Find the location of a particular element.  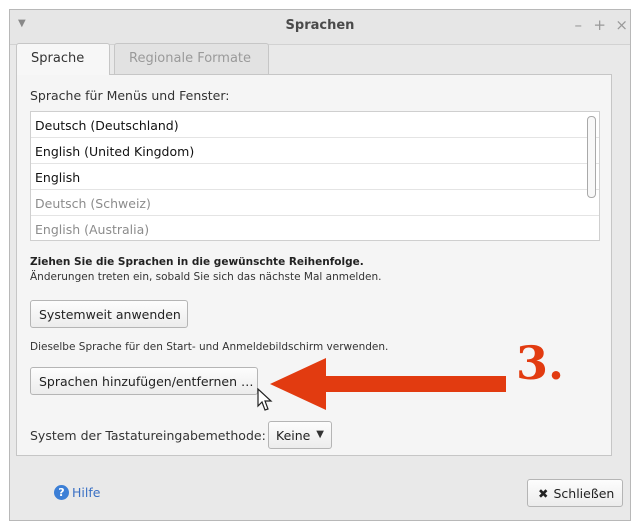

mouse-pointer-icon is located at coordinates (265, 399).